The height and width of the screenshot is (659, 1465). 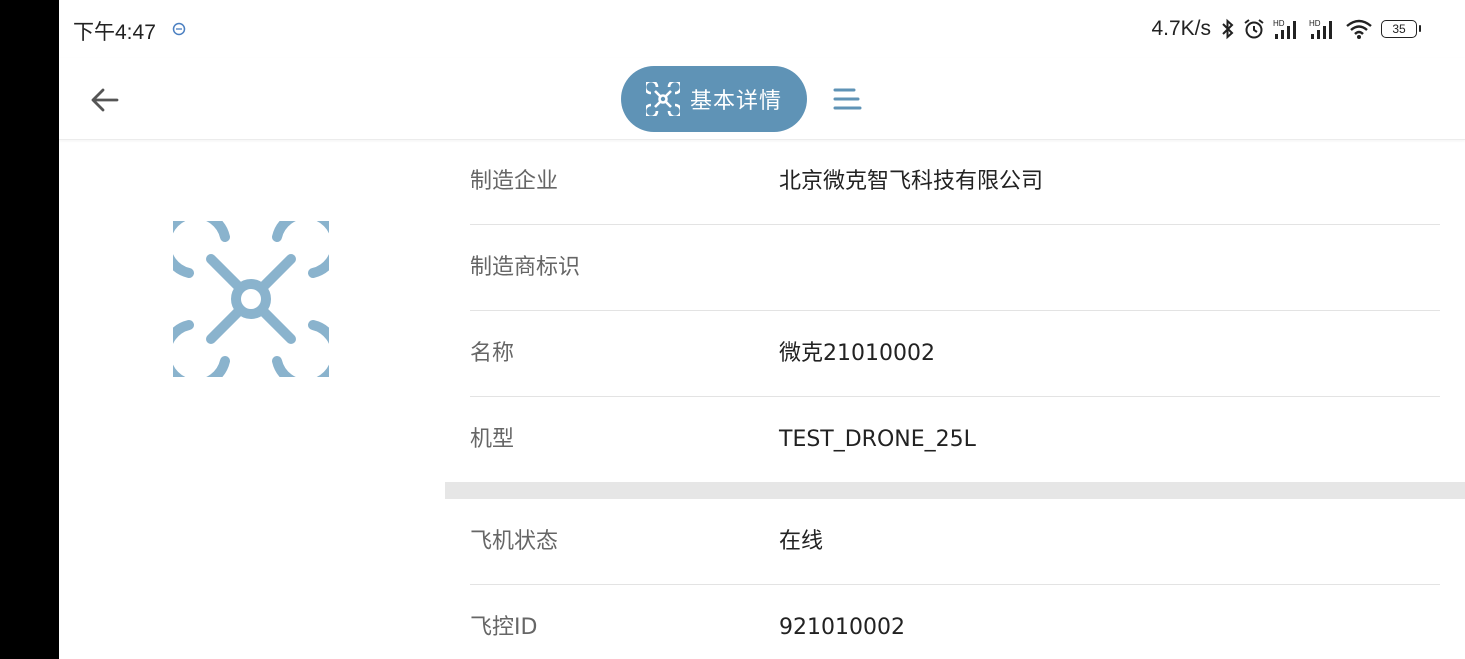 I want to click on row-label: 名称, so click(x=492, y=353).